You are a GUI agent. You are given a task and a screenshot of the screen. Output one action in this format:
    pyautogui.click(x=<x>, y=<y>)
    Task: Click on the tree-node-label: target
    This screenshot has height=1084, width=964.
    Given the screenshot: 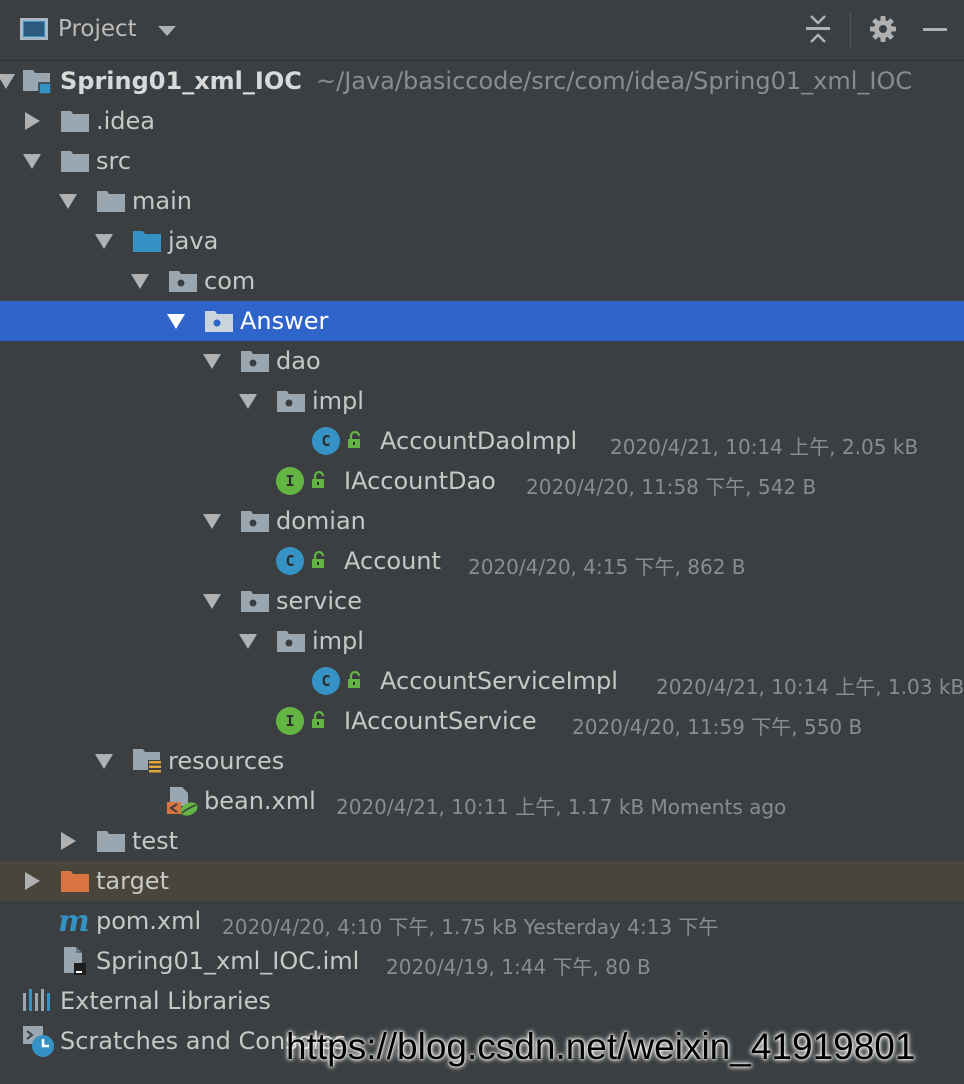 What is the action you would take?
    pyautogui.click(x=132, y=881)
    